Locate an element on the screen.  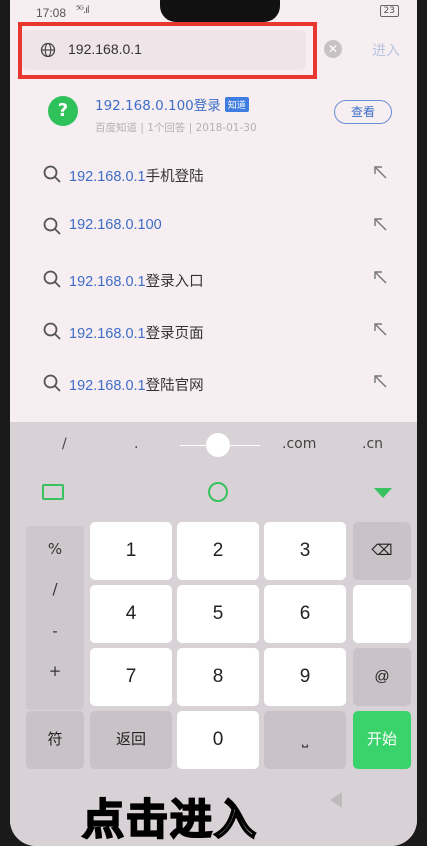
key-3: 3 is located at coordinates (305, 551).